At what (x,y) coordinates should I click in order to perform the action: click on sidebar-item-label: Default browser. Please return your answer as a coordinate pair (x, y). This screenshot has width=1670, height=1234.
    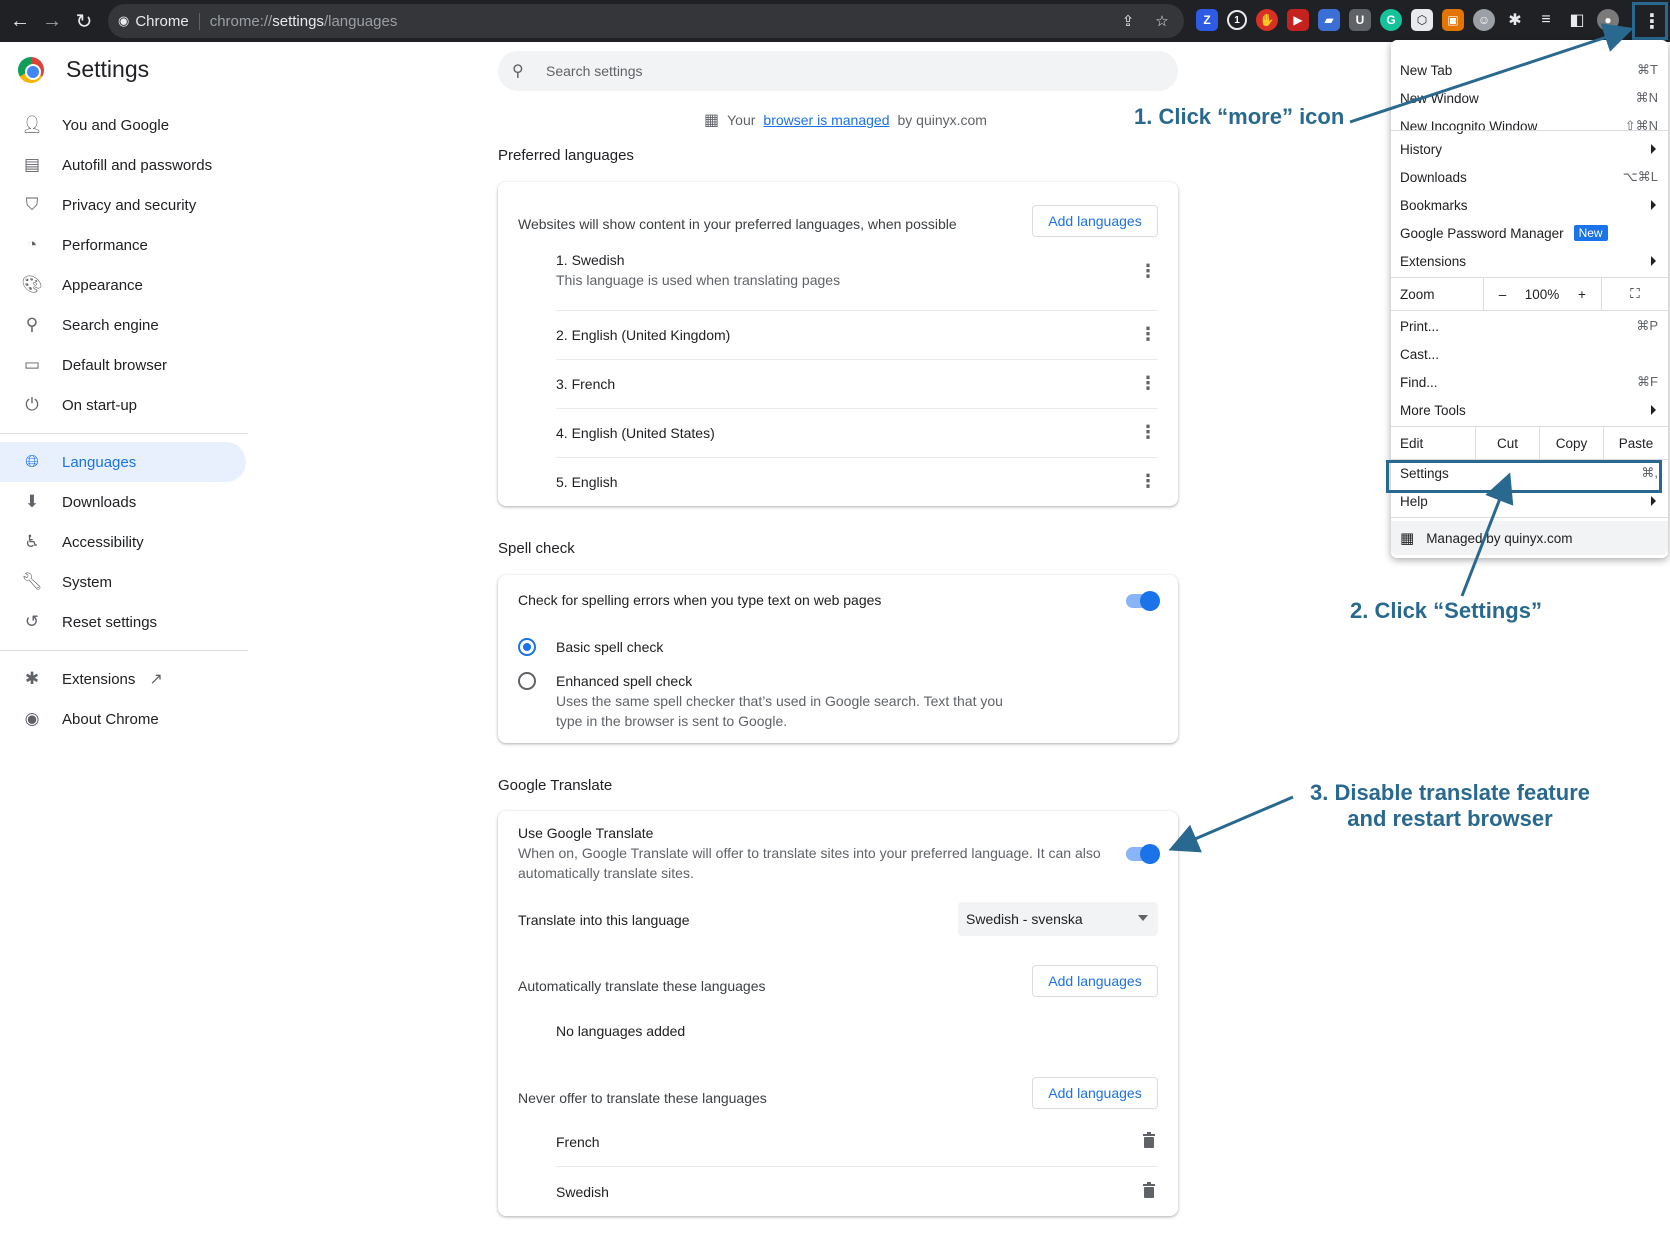
    Looking at the image, I should click on (115, 365).